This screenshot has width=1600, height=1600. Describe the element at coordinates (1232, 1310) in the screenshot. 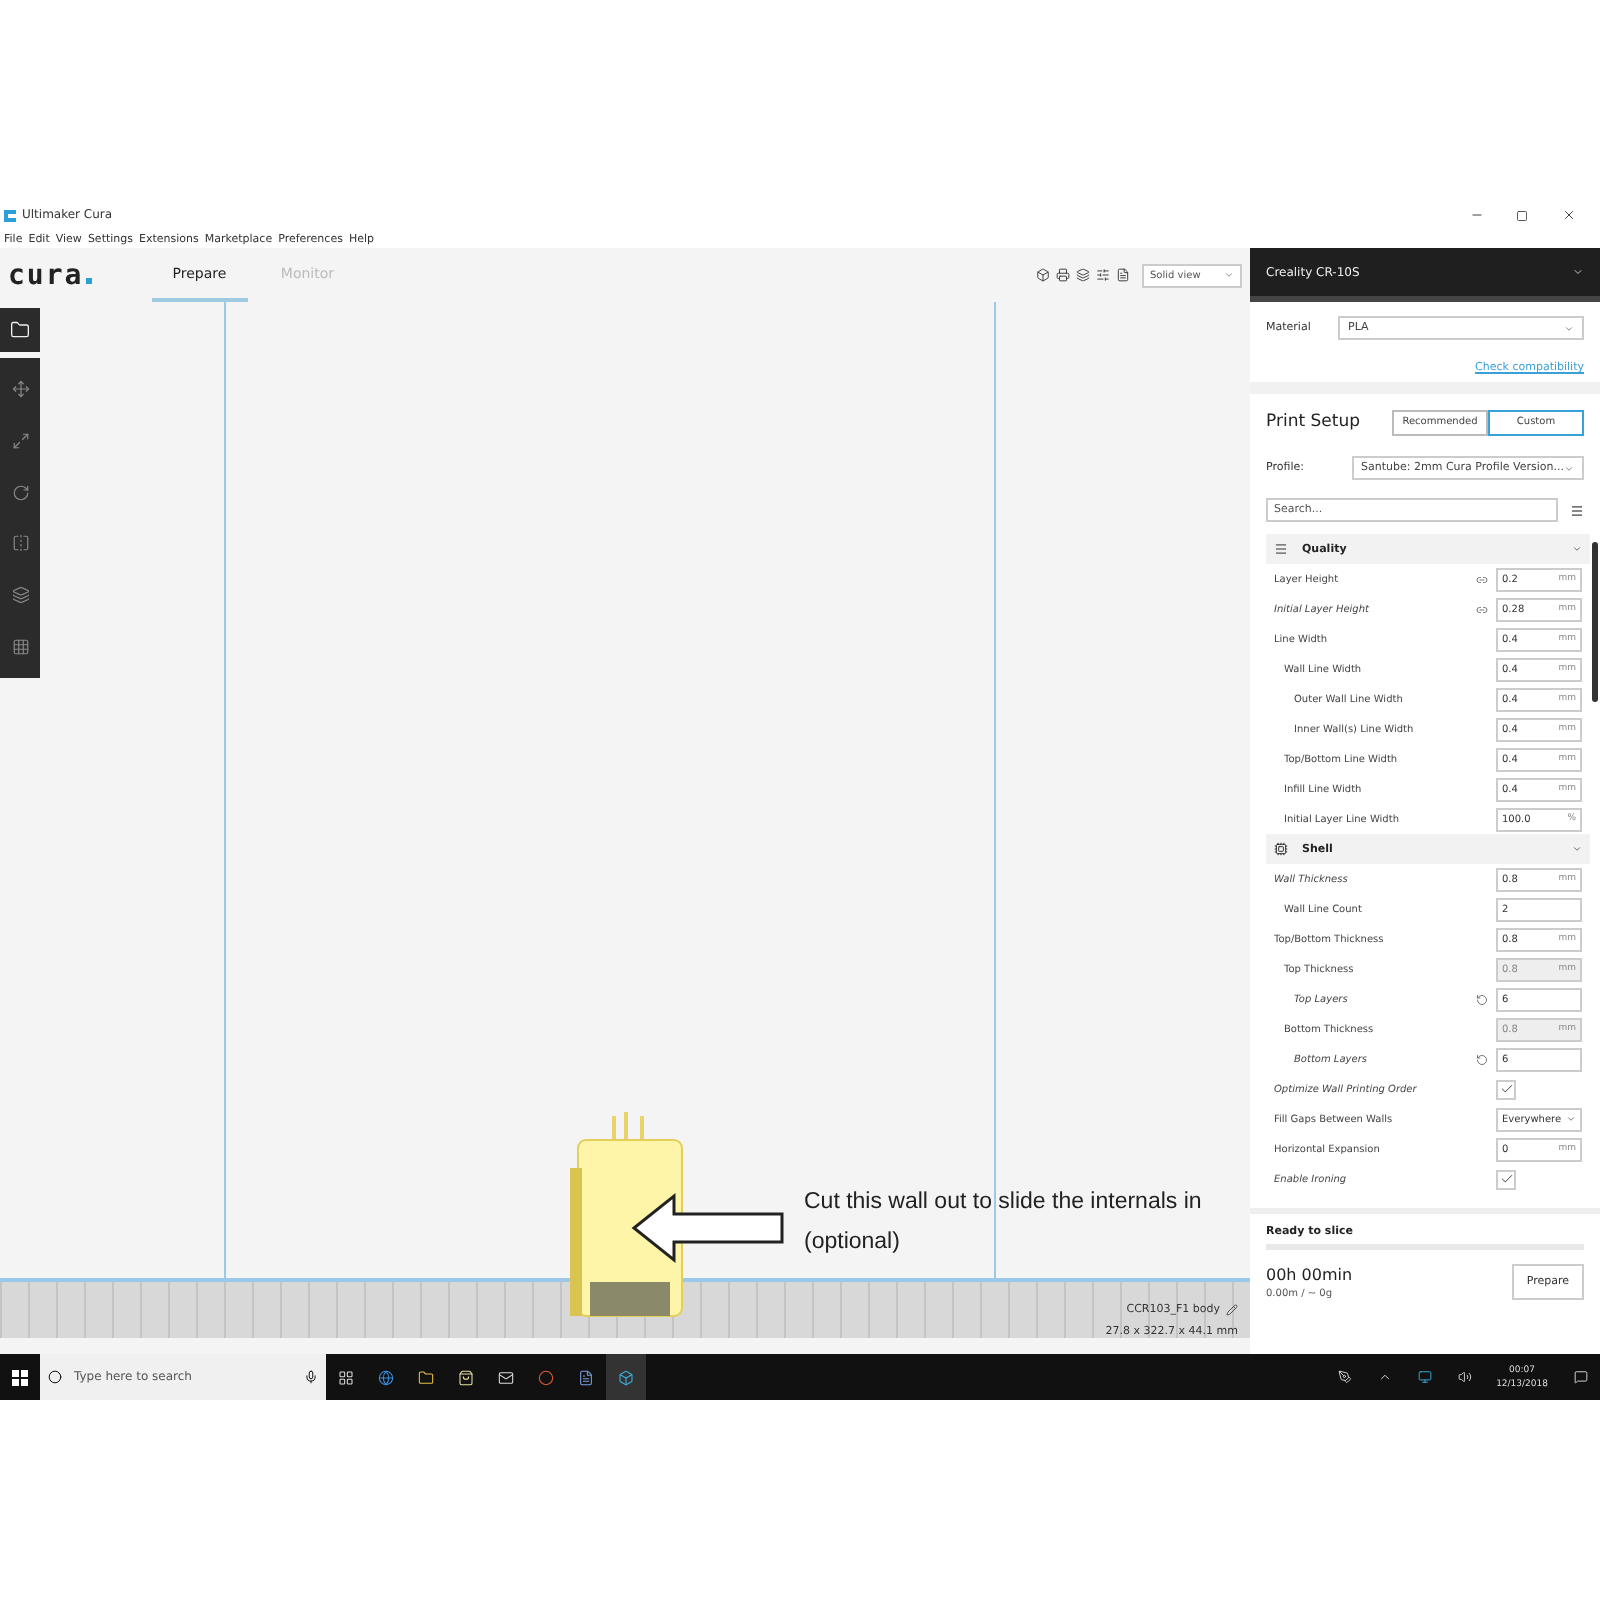

I see `pencil-icon` at that location.